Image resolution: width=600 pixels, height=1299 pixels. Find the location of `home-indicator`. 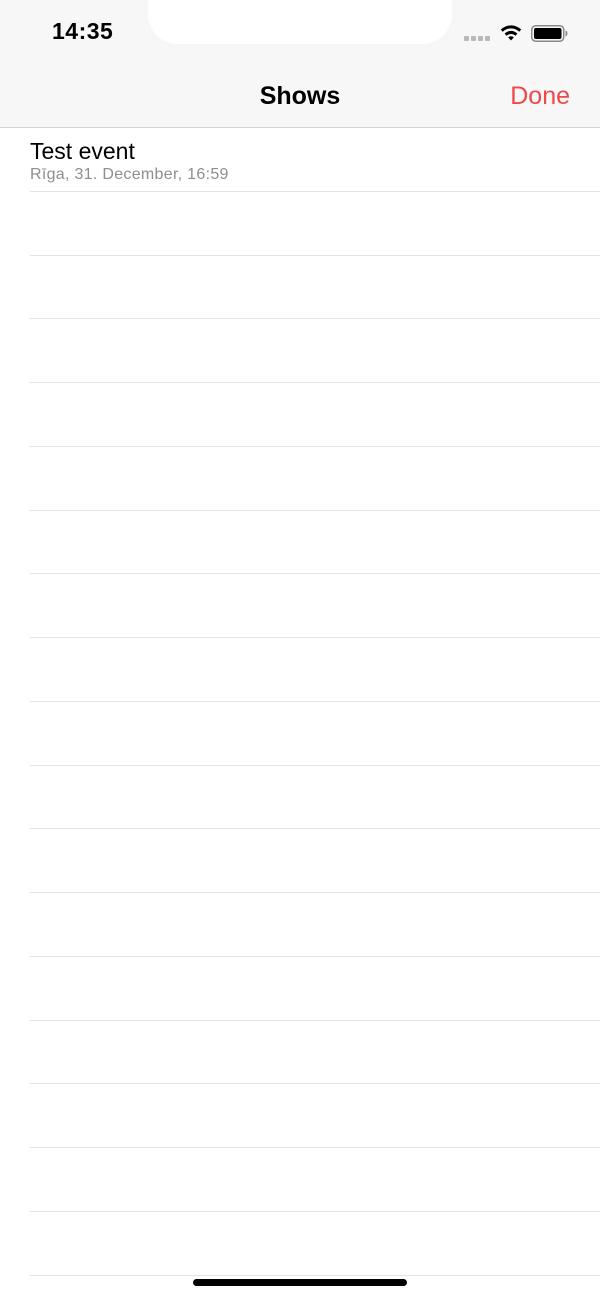

home-indicator is located at coordinates (300, 1282).